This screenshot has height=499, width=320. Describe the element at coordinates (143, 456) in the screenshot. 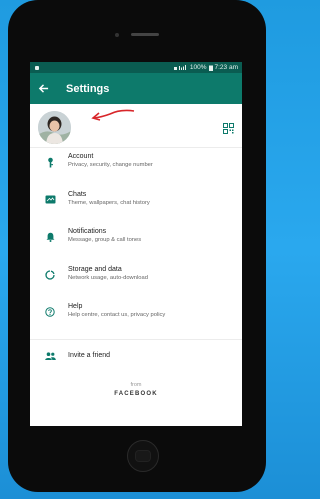

I see `home-button-inner` at that location.